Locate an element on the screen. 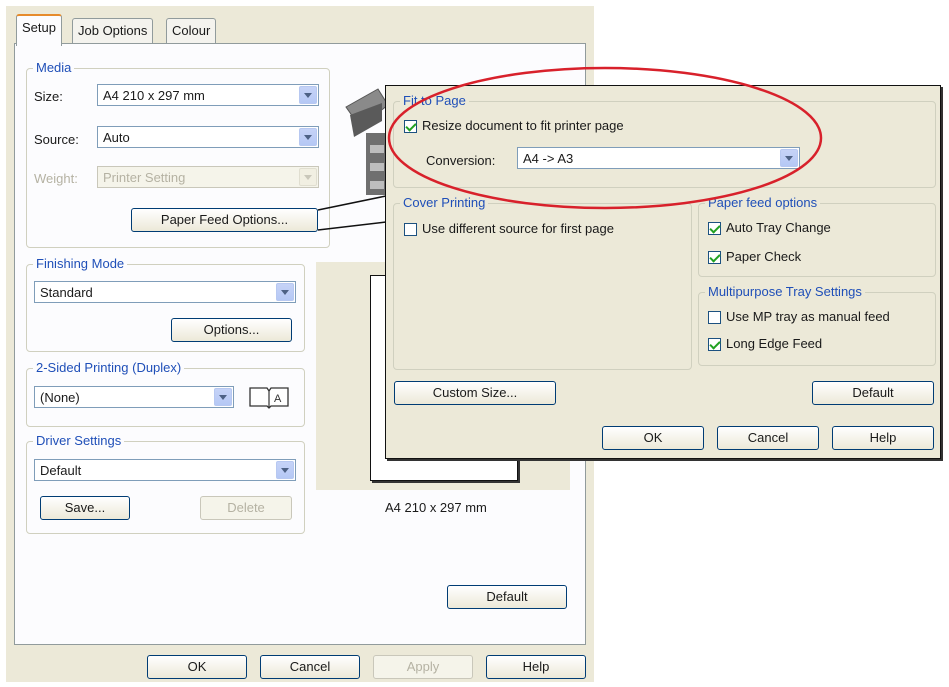  highlight-ellipse is located at coordinates (605, 138).